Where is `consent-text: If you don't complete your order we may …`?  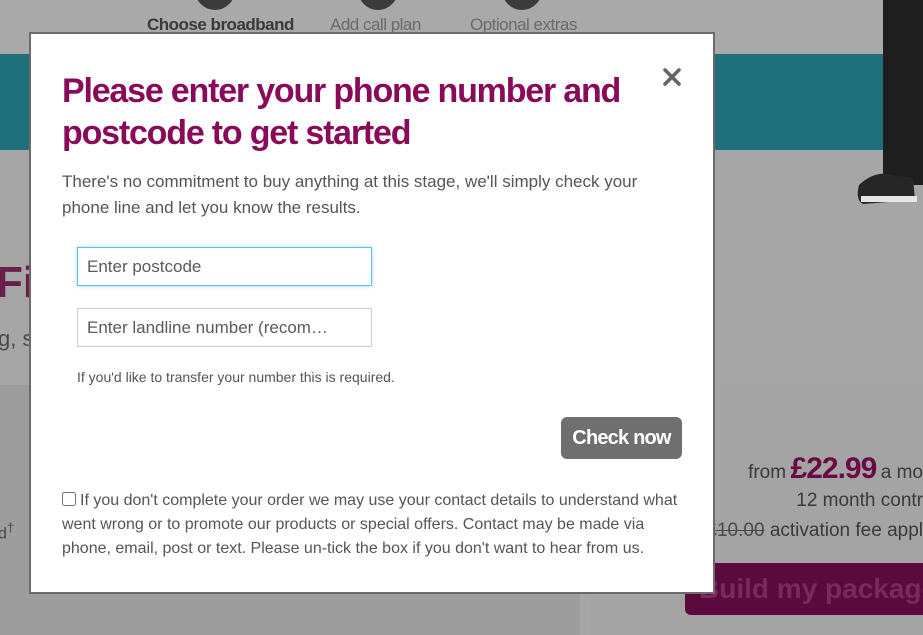
consent-text: If you don't complete your order we may … is located at coordinates (370, 524).